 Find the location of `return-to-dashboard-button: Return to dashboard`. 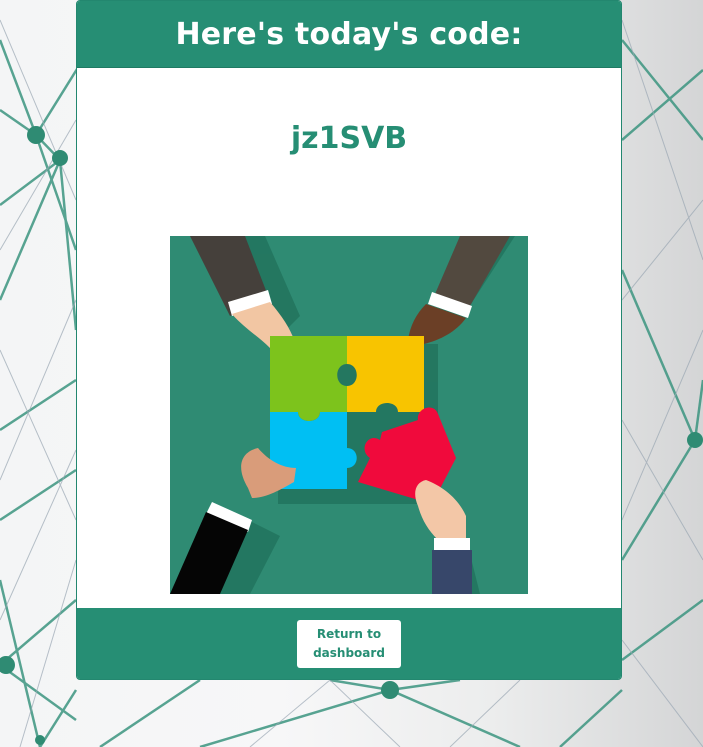

return-to-dashboard-button: Return to dashboard is located at coordinates (349, 643).